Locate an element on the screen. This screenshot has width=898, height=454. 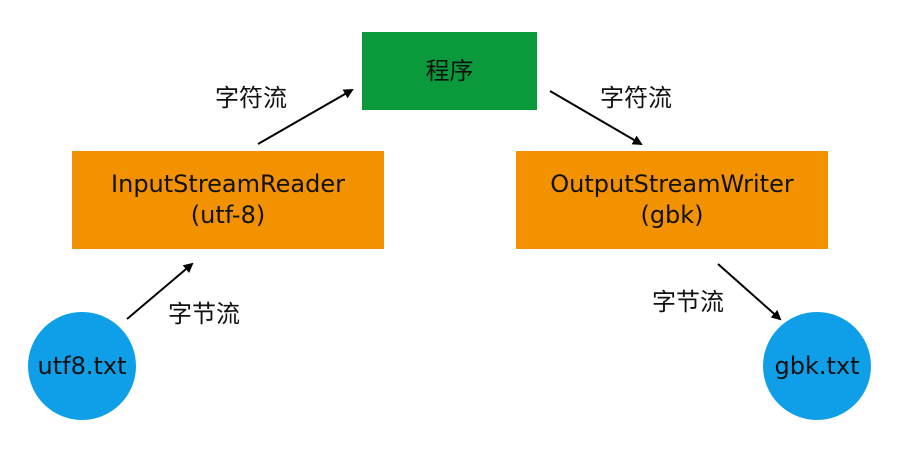
edge-label-program-to-writer: 字符流 is located at coordinates (636, 98).